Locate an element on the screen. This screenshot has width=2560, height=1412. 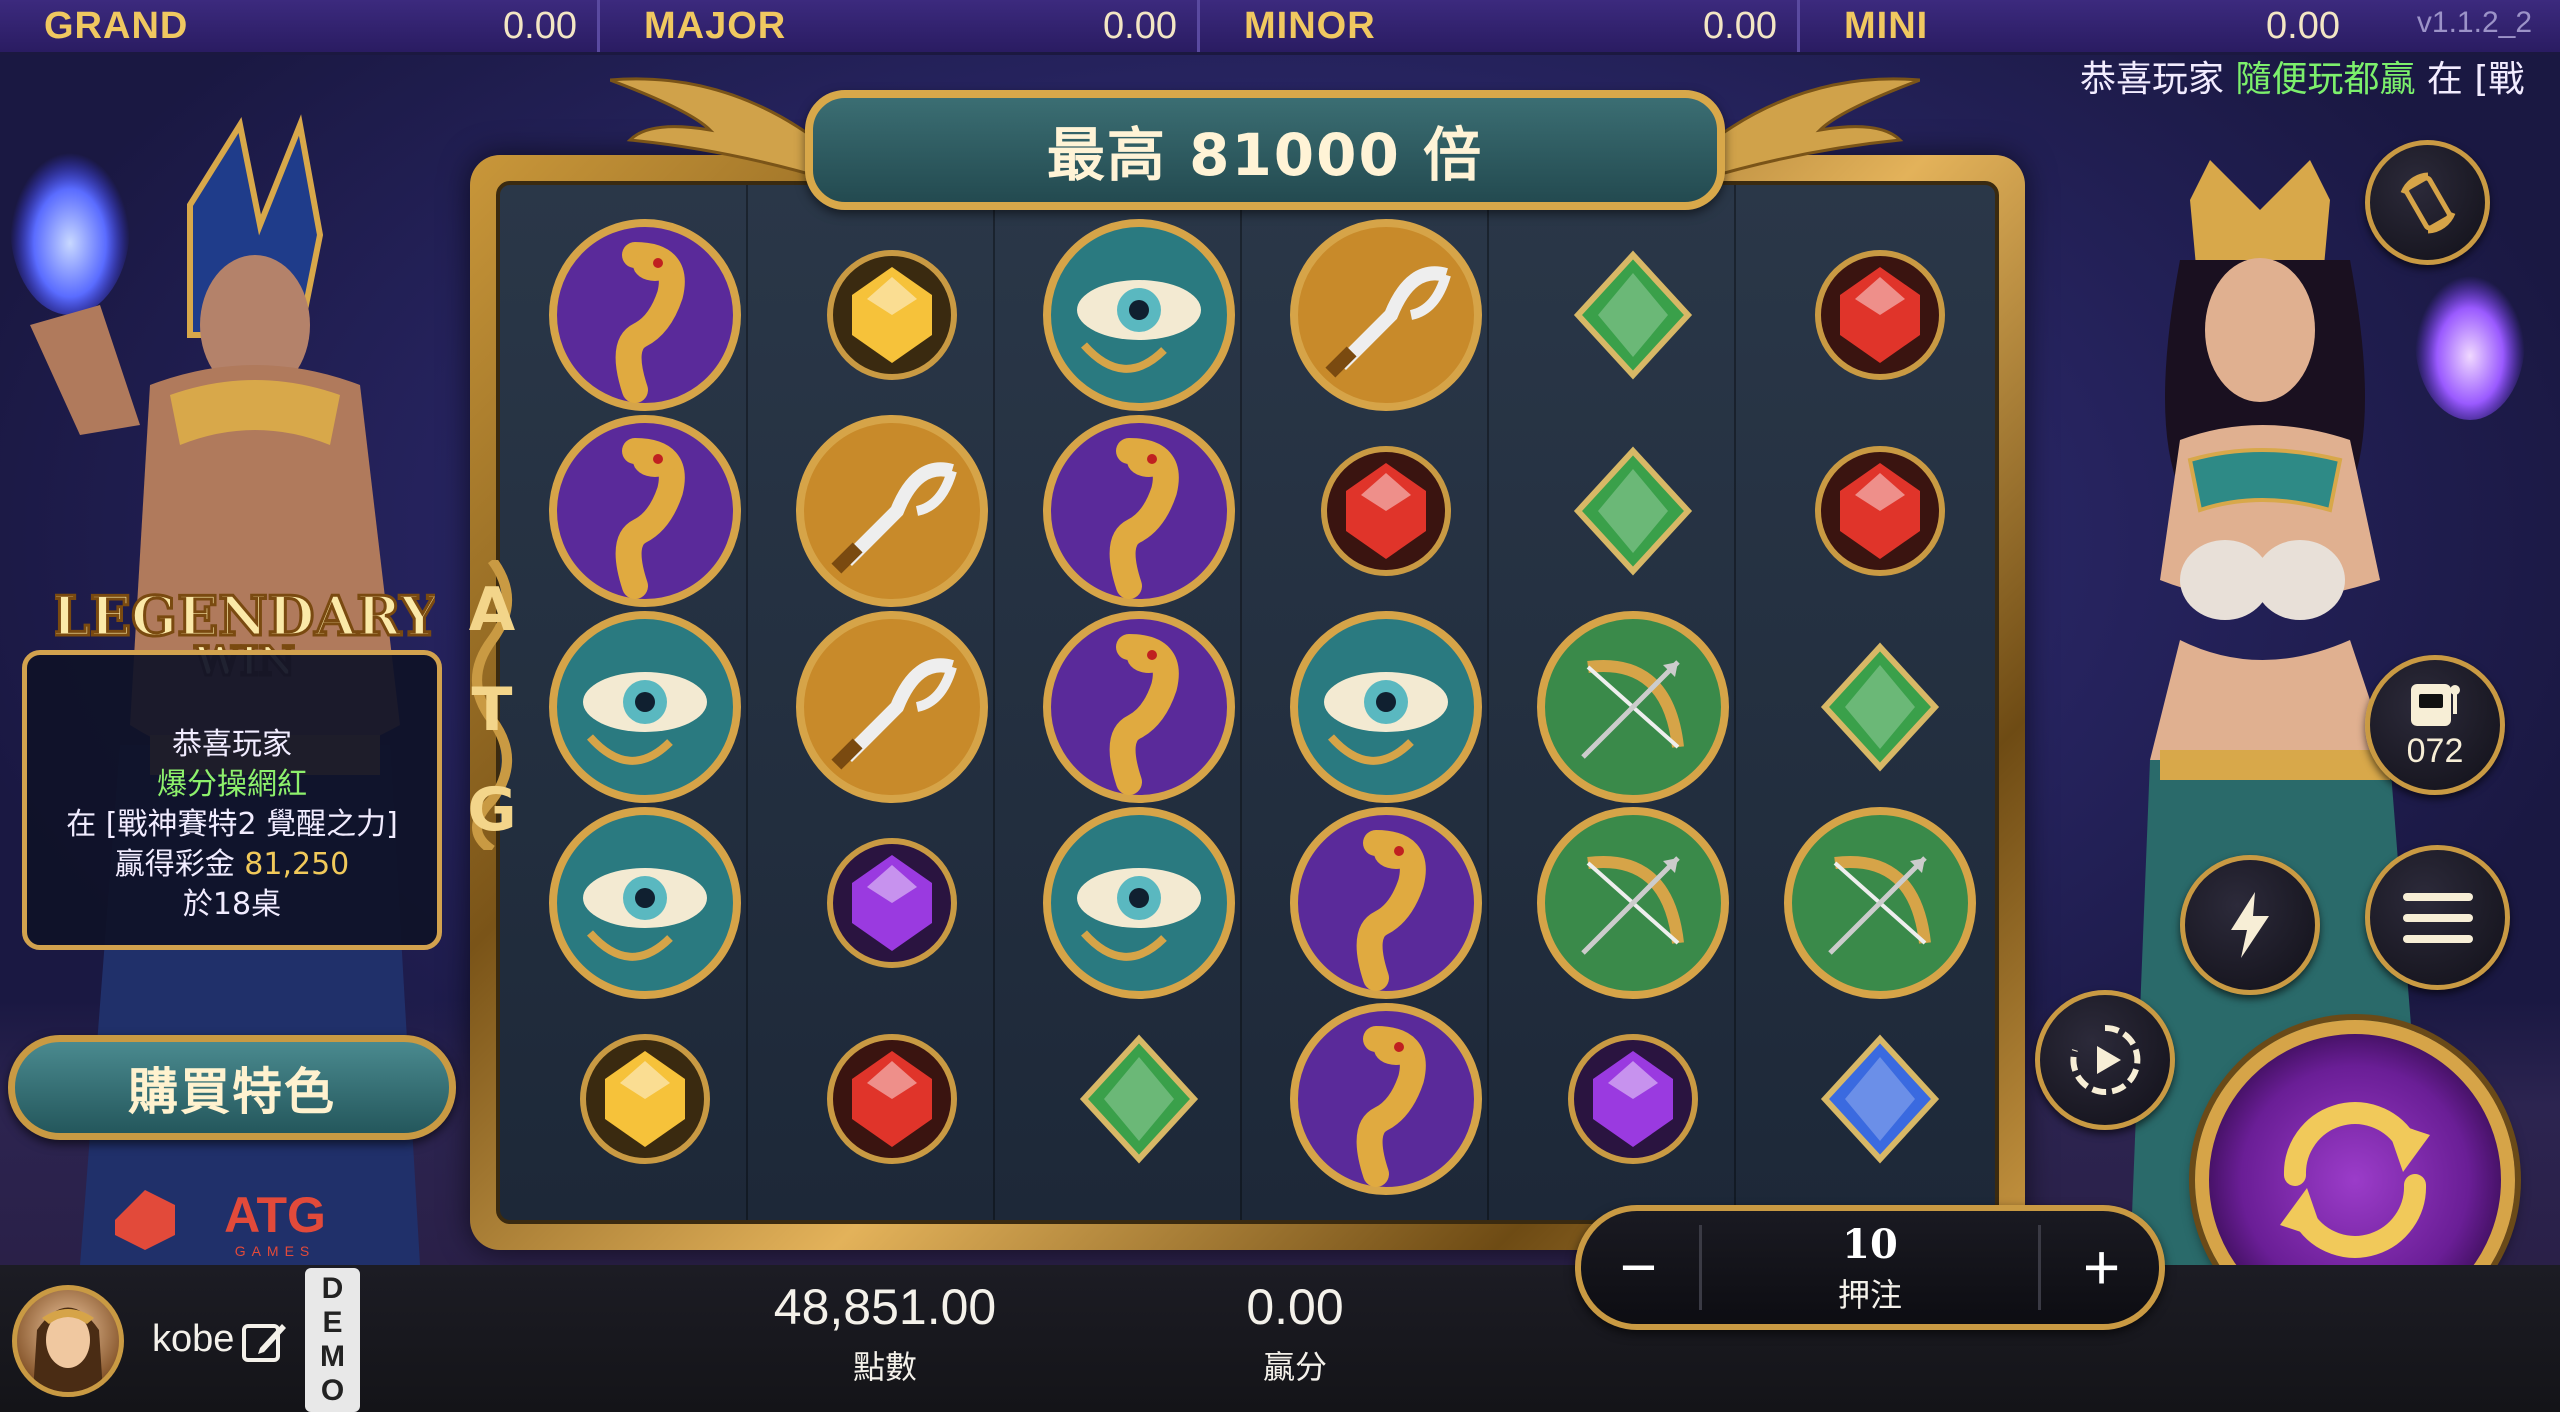
turbo-button is located at coordinates (2250, 925).